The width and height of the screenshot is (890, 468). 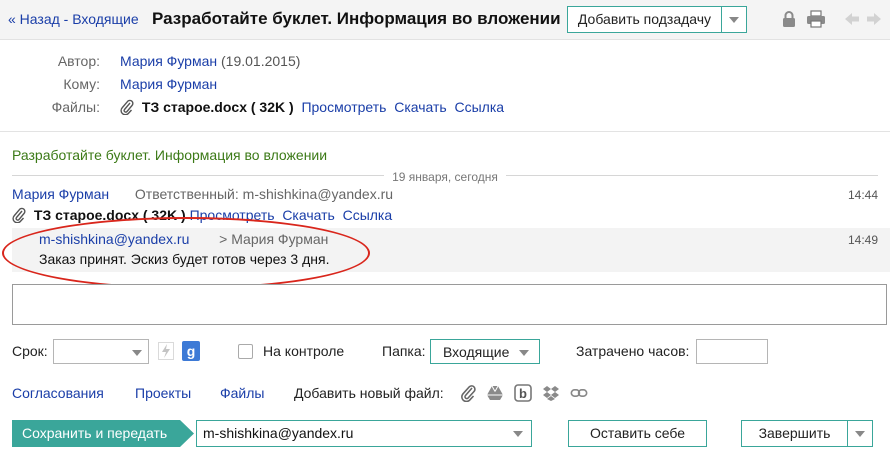 I want to click on comment-textarea, so click(x=449, y=304).